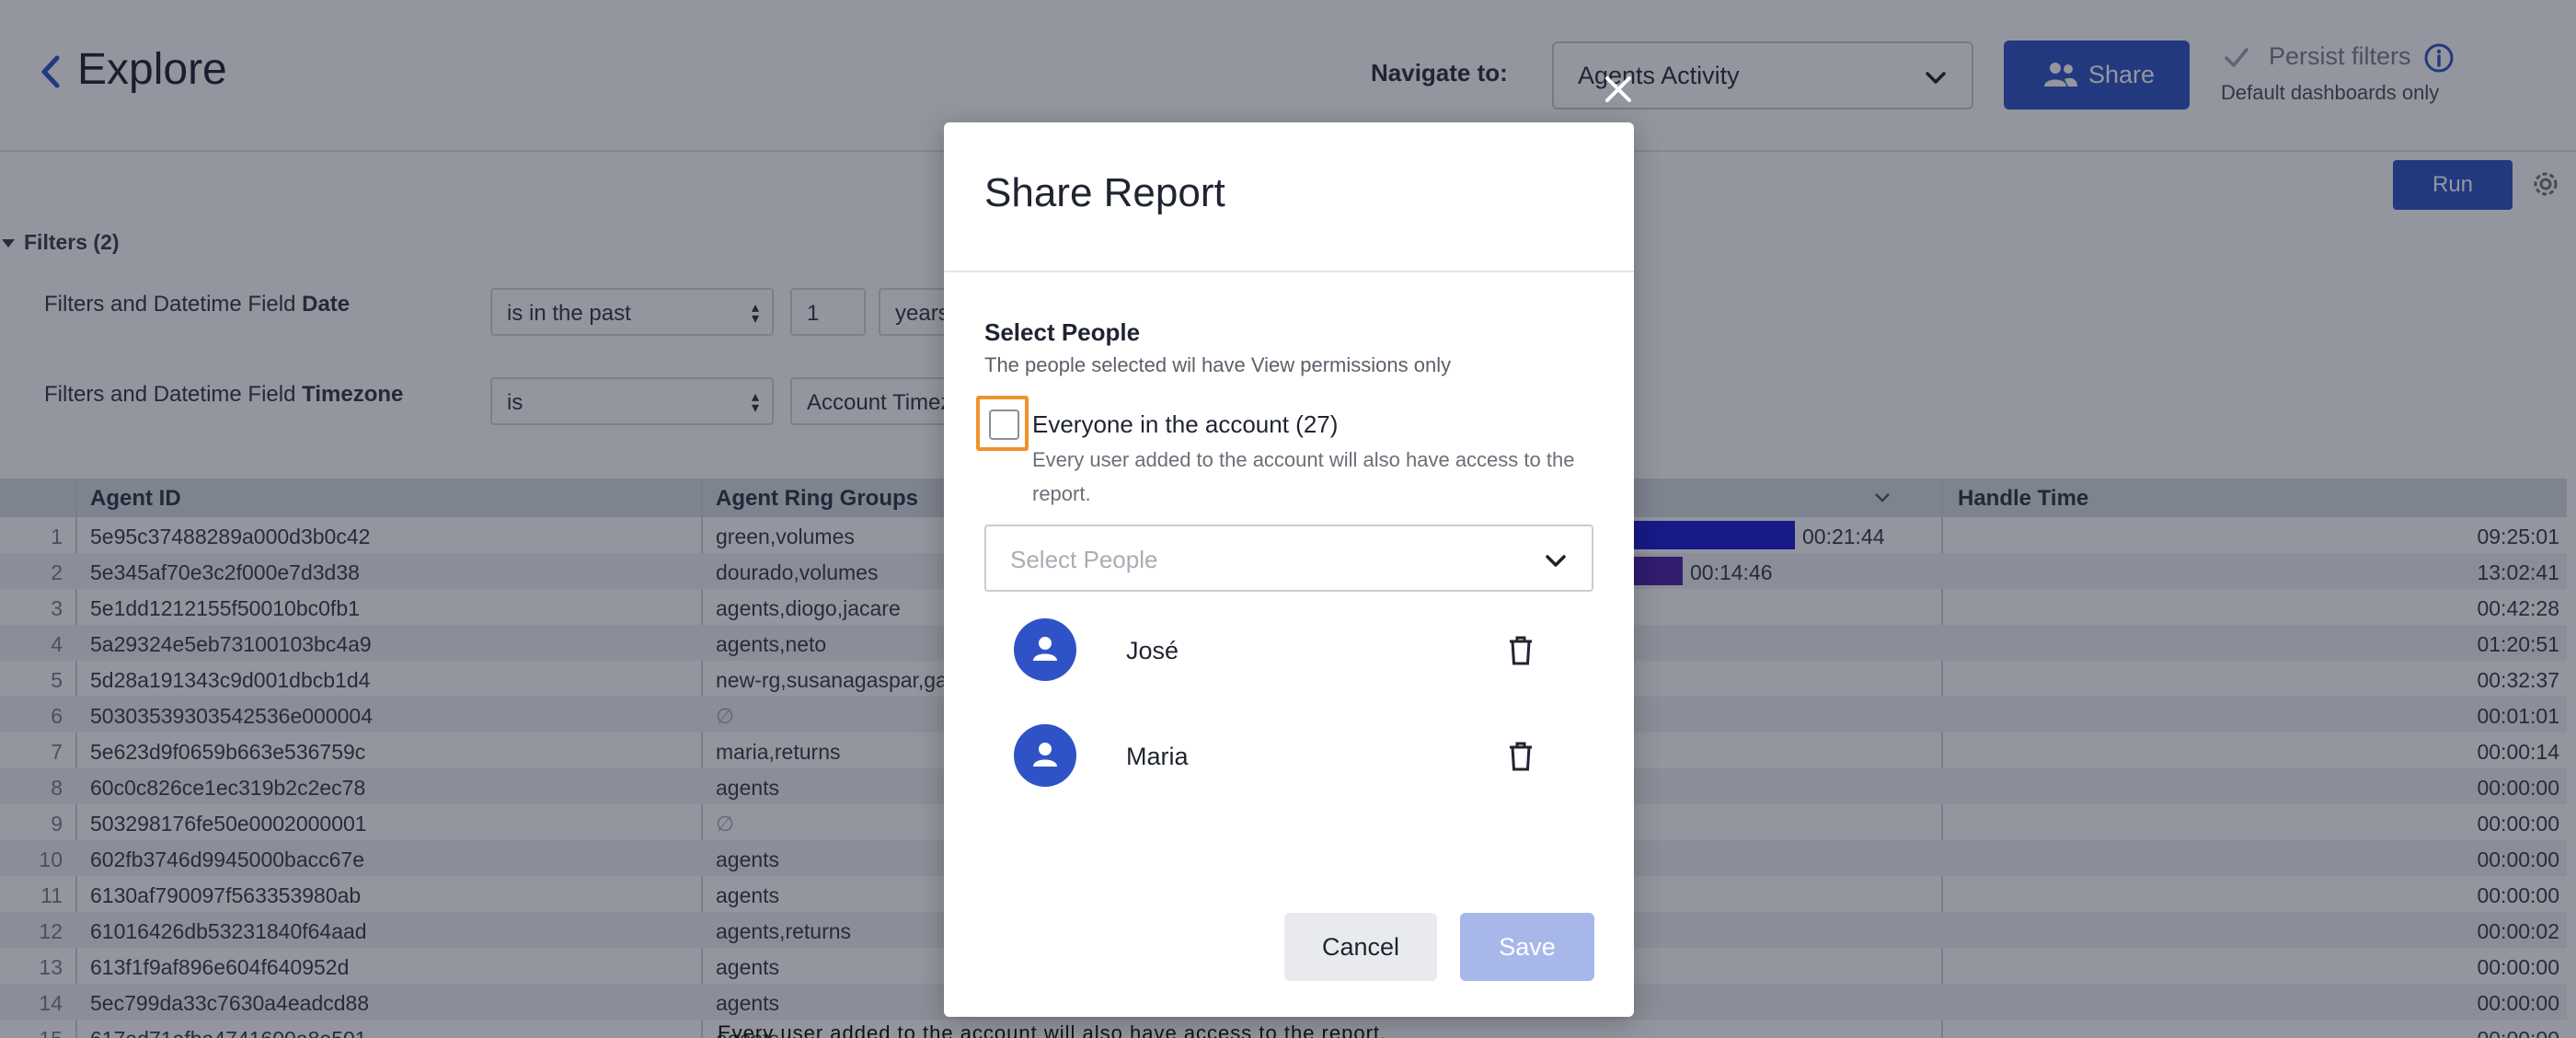 This screenshot has width=2576, height=1038. What do you see at coordinates (1157, 756) in the screenshot?
I see `person-name: Maria` at bounding box center [1157, 756].